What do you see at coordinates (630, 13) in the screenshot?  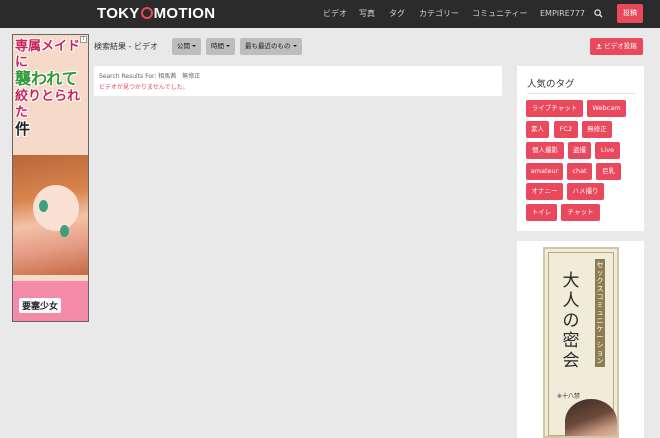 I see `post-button: 投稿` at bounding box center [630, 13].